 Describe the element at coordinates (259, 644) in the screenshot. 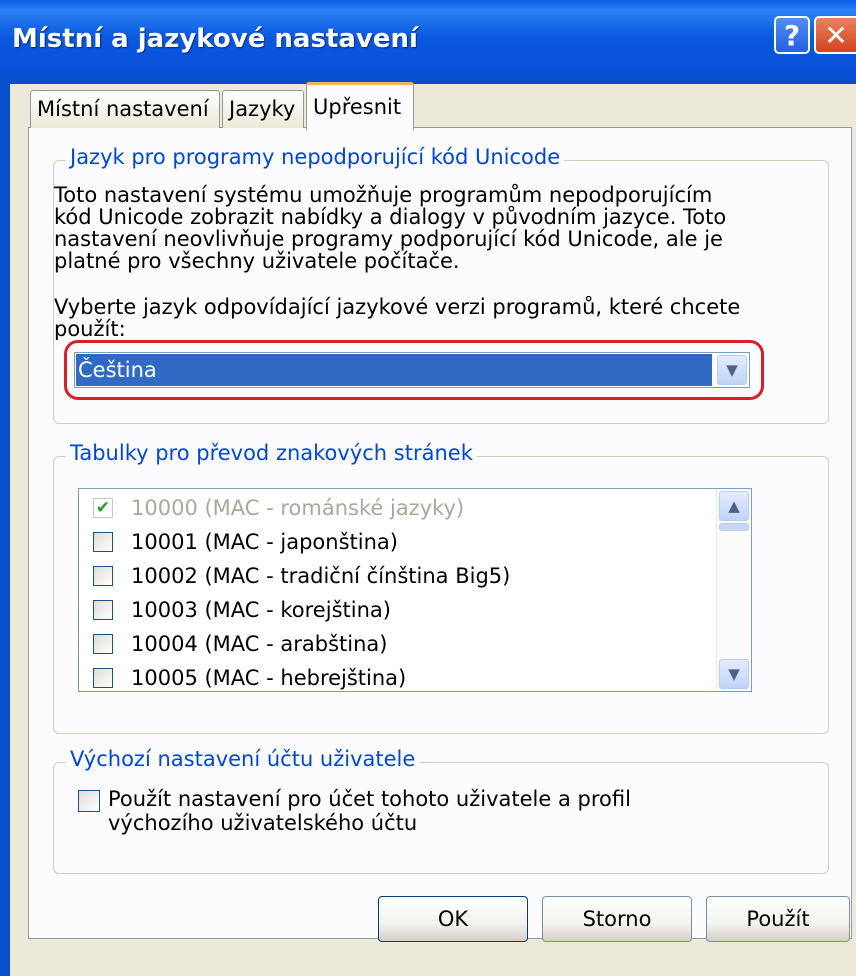

I see `list-item-label: 10004 (MAC - arabština)` at that location.